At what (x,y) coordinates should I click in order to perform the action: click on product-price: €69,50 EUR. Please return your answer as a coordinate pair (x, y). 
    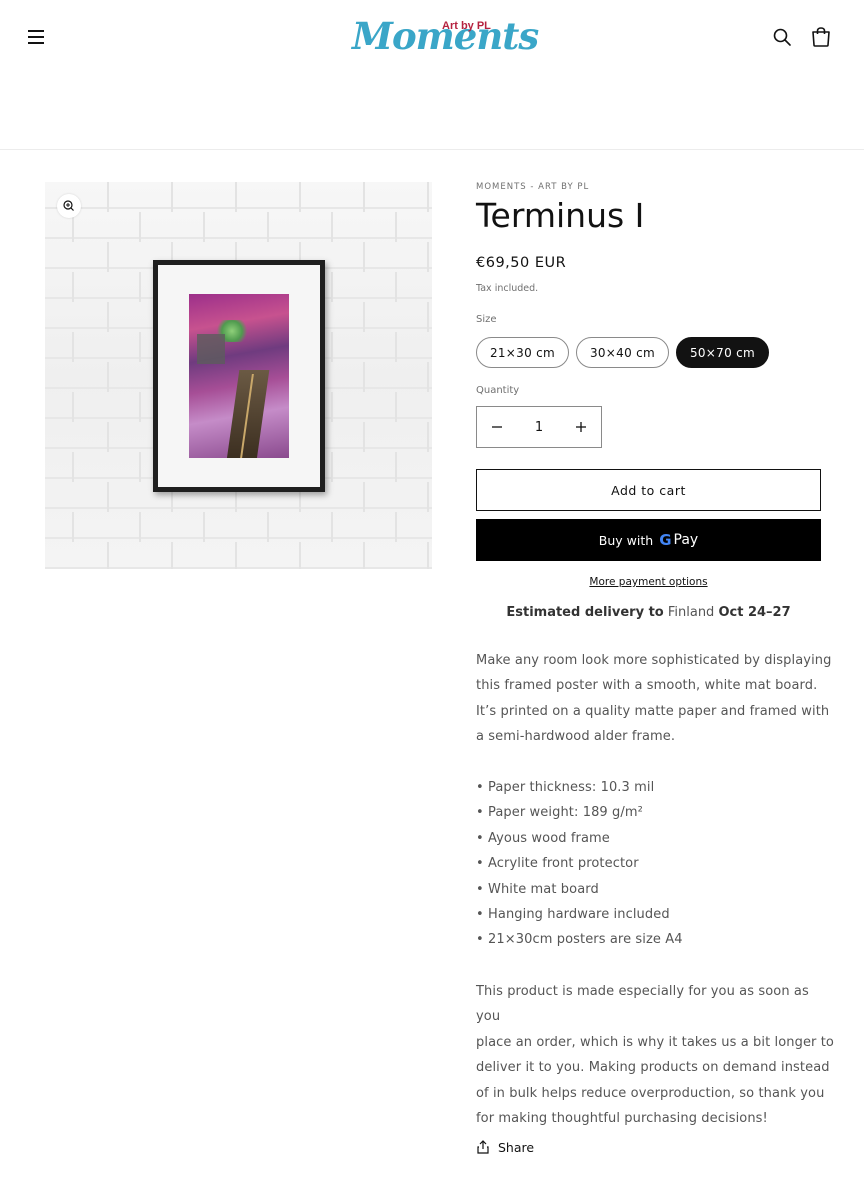
    Looking at the image, I should click on (521, 263).